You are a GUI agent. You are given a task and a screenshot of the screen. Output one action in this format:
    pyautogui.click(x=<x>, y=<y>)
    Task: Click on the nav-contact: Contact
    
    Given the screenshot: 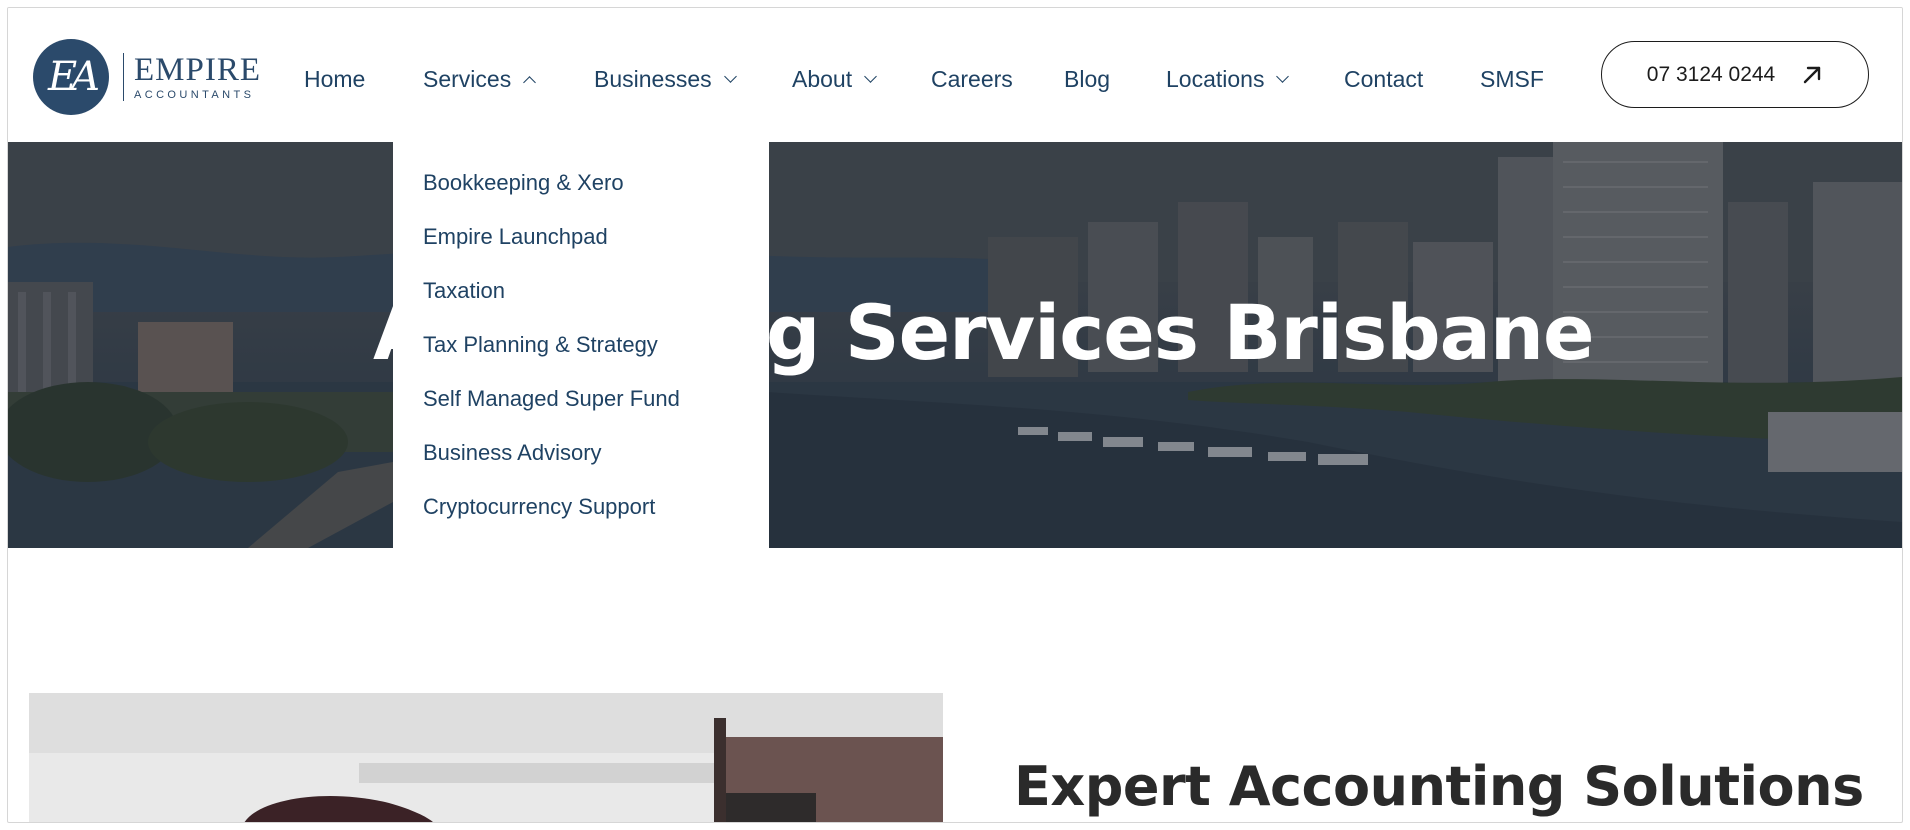 What is the action you would take?
    pyautogui.click(x=1383, y=79)
    